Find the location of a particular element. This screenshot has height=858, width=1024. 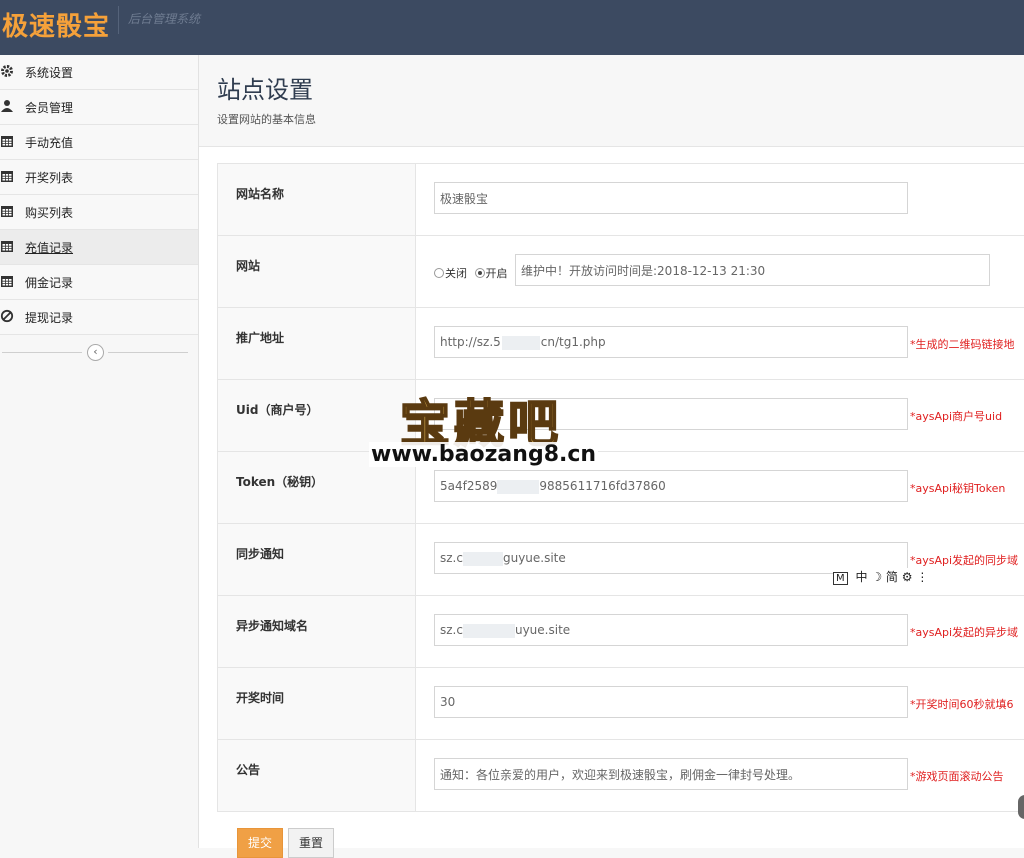

form-row-uid: Uid（商户号） *aysApi商户号uid is located at coordinates (620, 416).